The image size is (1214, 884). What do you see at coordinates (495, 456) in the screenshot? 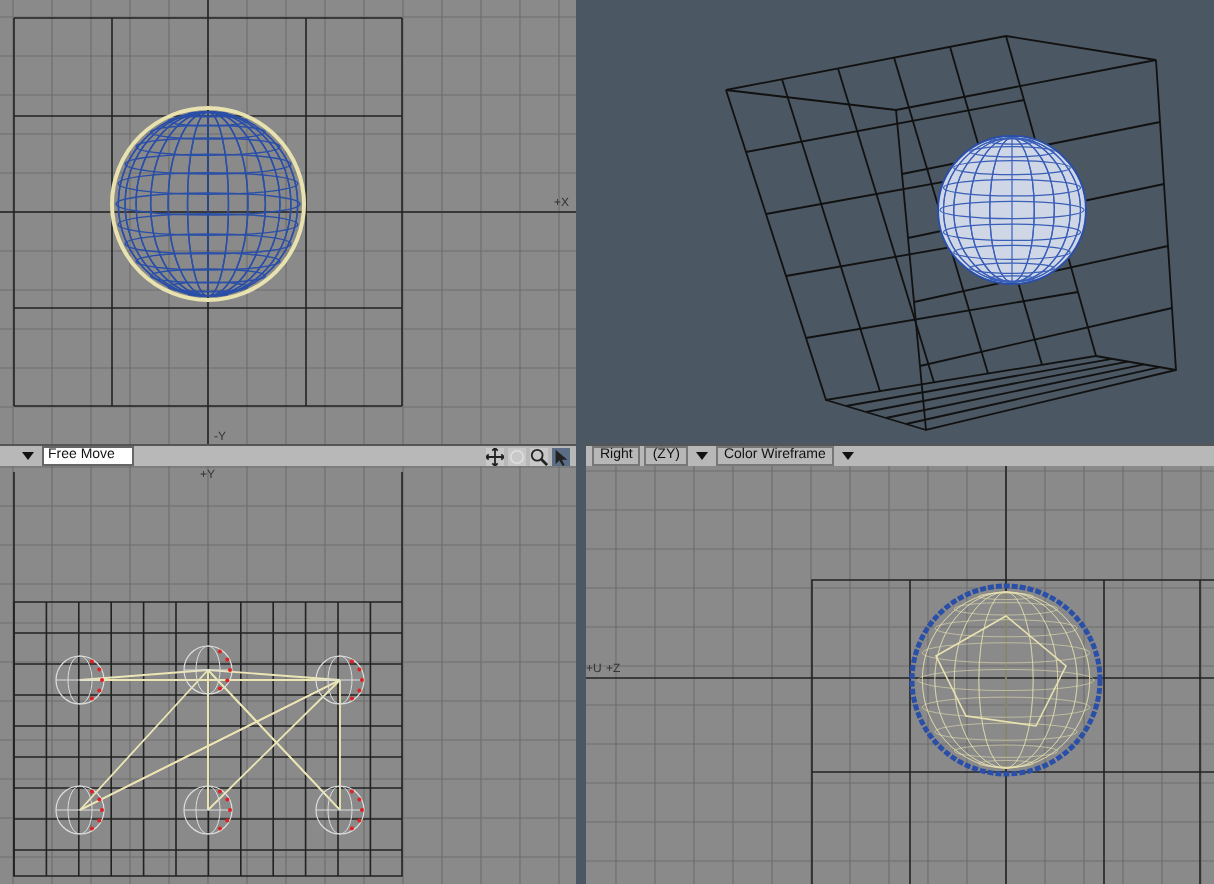
I see `move-icon` at bounding box center [495, 456].